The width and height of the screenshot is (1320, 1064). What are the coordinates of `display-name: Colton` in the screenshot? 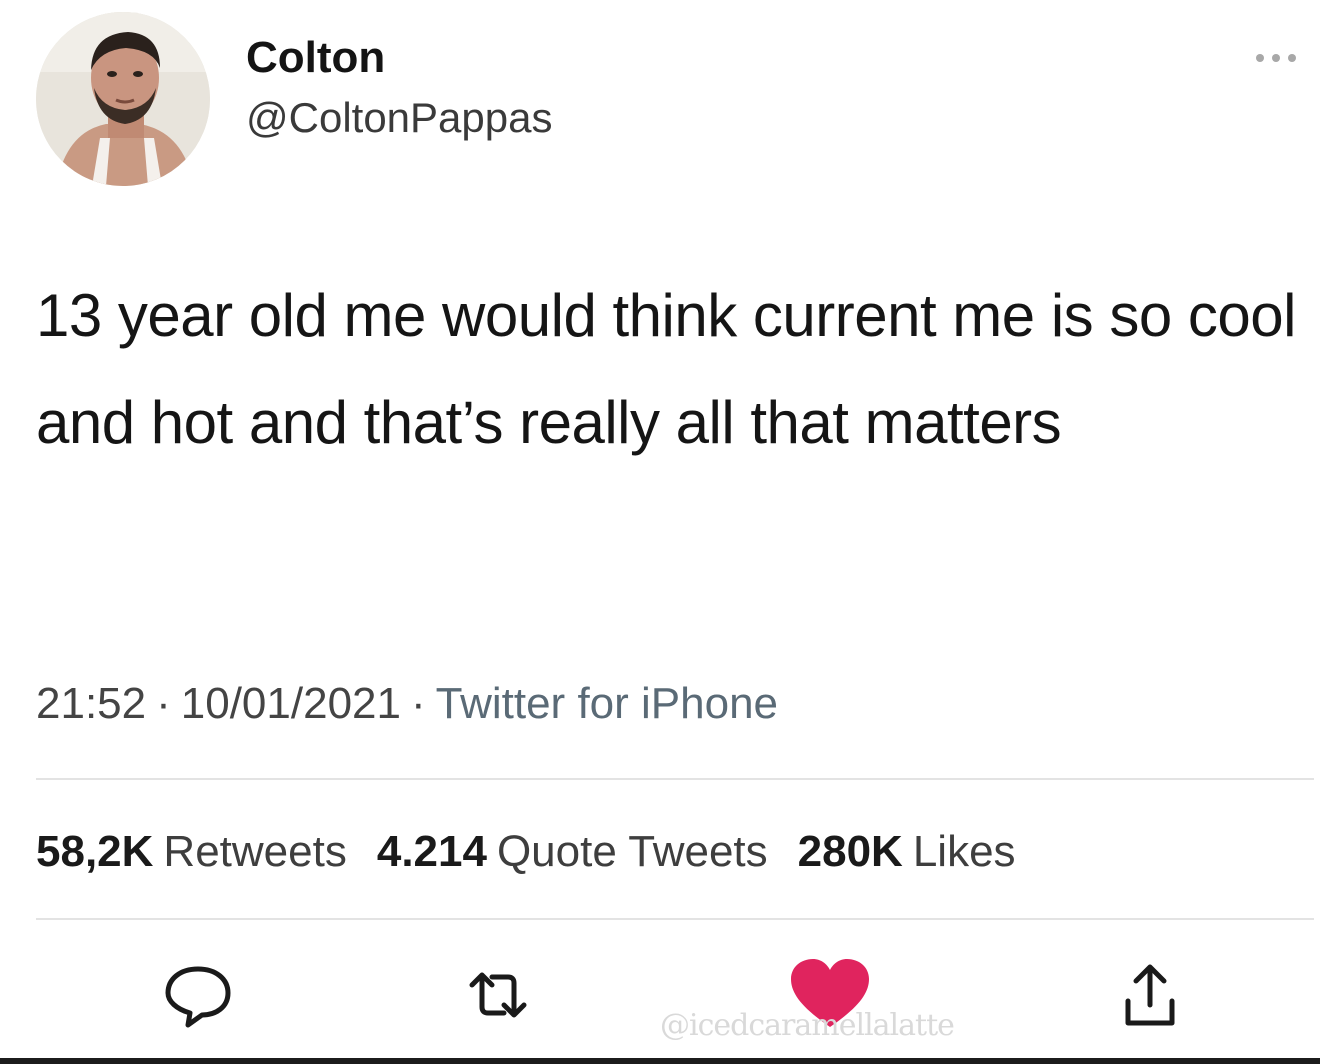 It's located at (315, 58).